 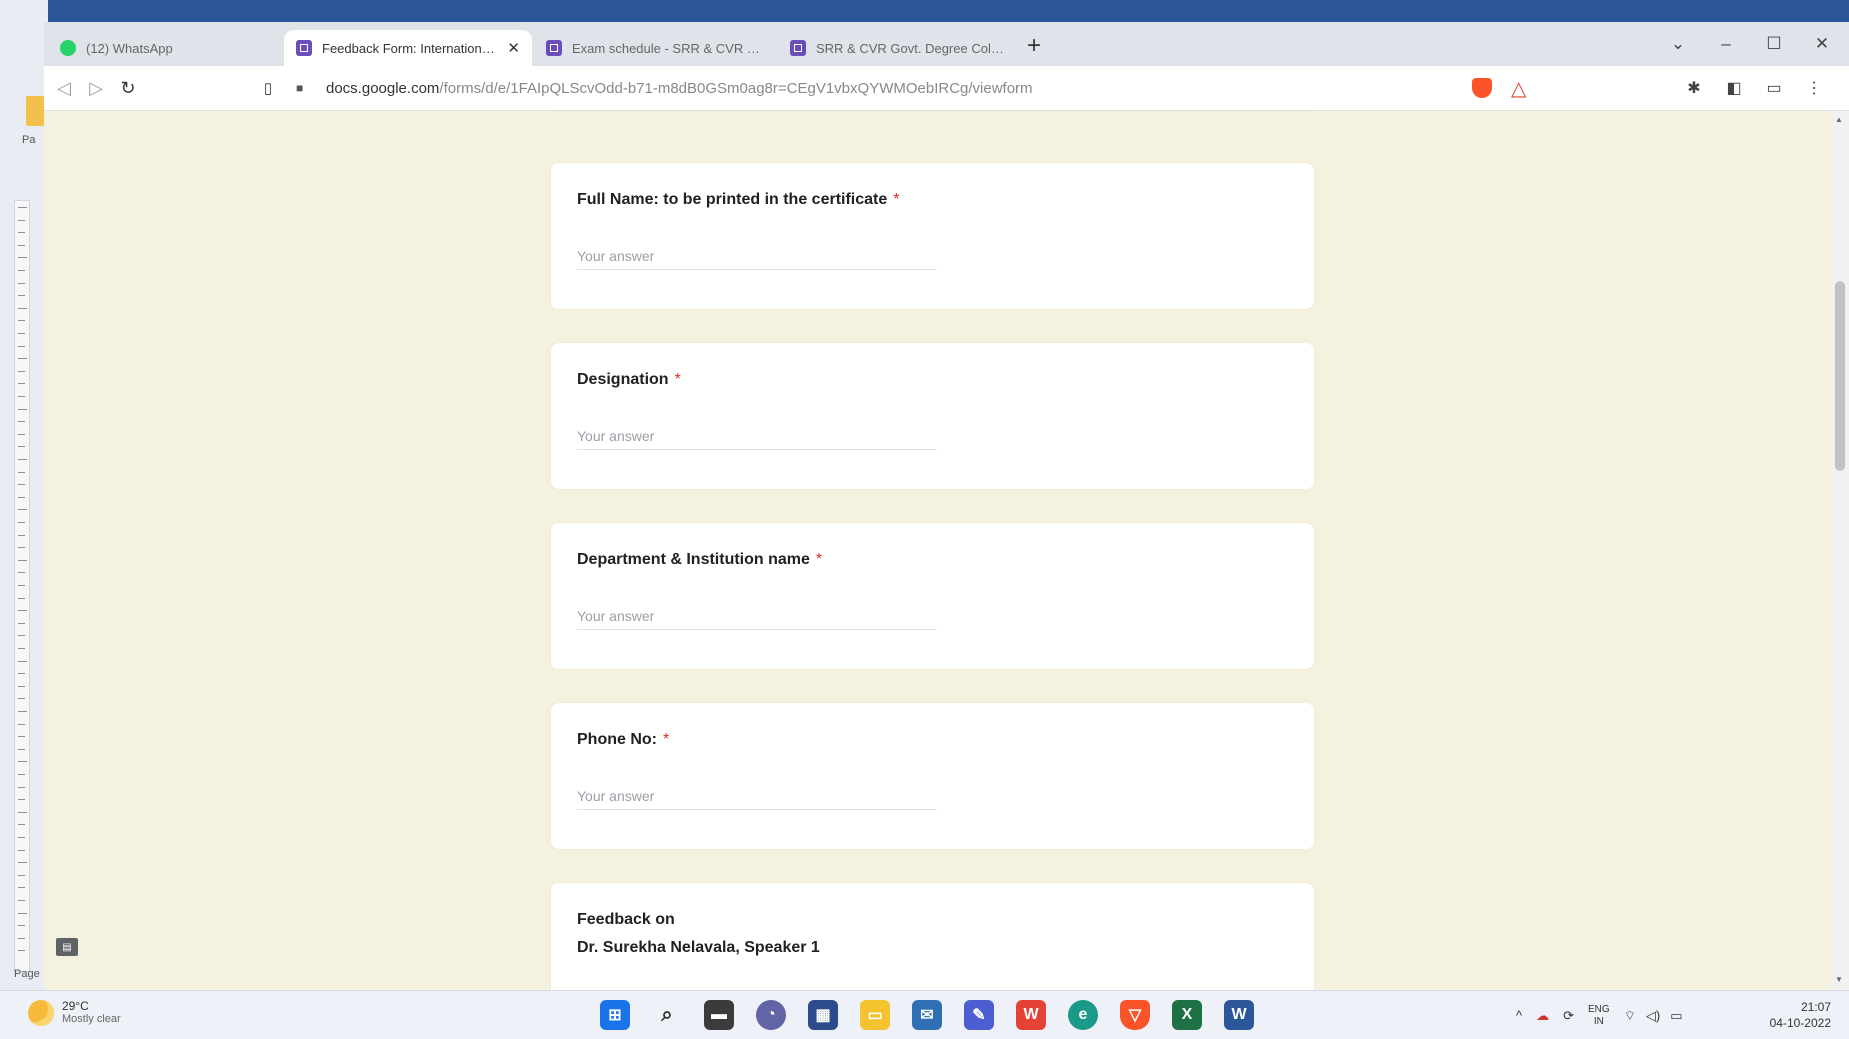 I want to click on close-tab-icon: ✕, so click(x=513, y=48).